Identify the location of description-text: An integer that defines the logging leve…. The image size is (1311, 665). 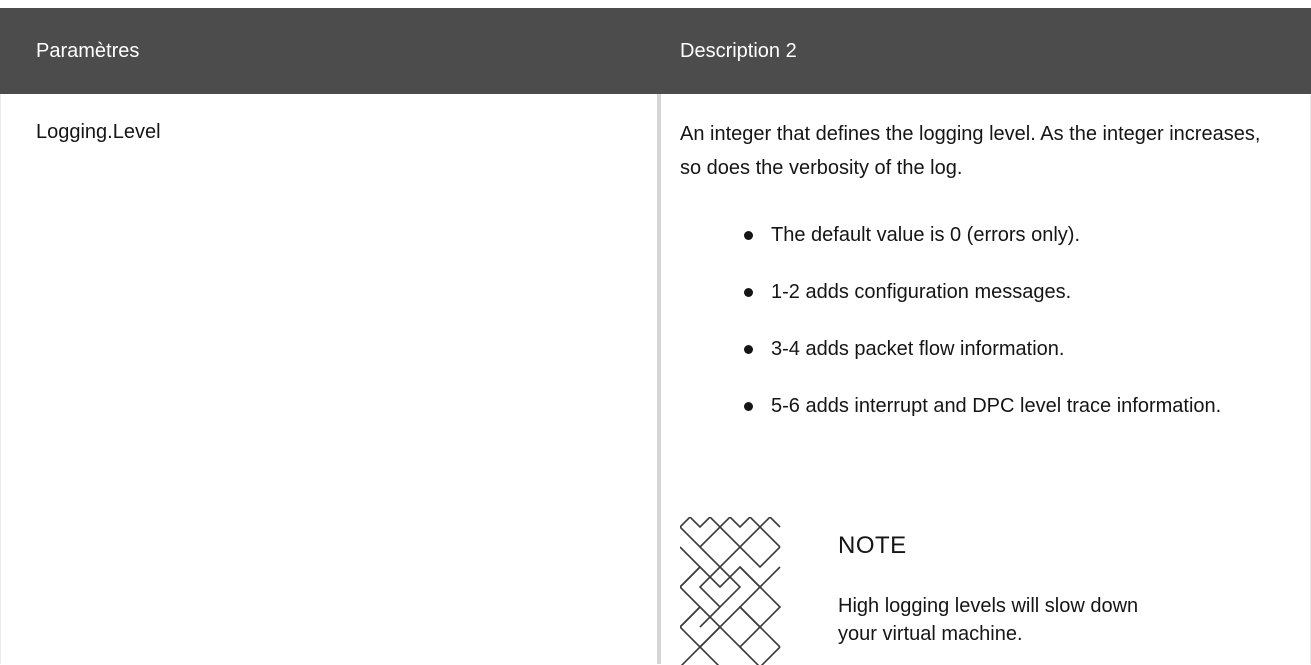
(970, 151).